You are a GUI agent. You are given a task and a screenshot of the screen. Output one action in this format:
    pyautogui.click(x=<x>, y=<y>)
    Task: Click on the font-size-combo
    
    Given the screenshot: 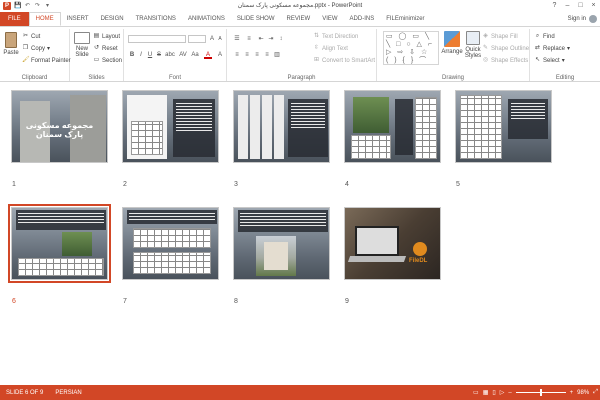 What is the action you would take?
    pyautogui.click(x=197, y=39)
    